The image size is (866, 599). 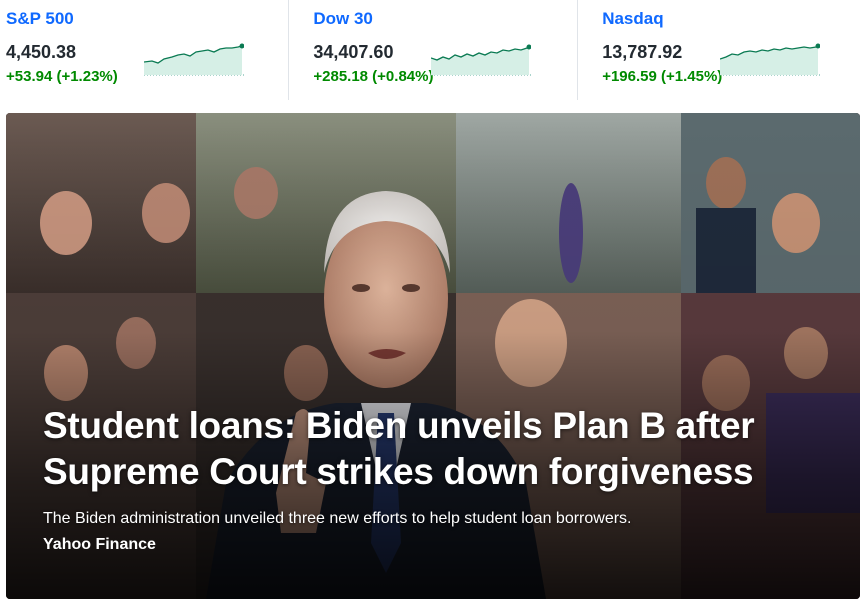 I want to click on ticker-price: 34,407.60, so click(x=353, y=52).